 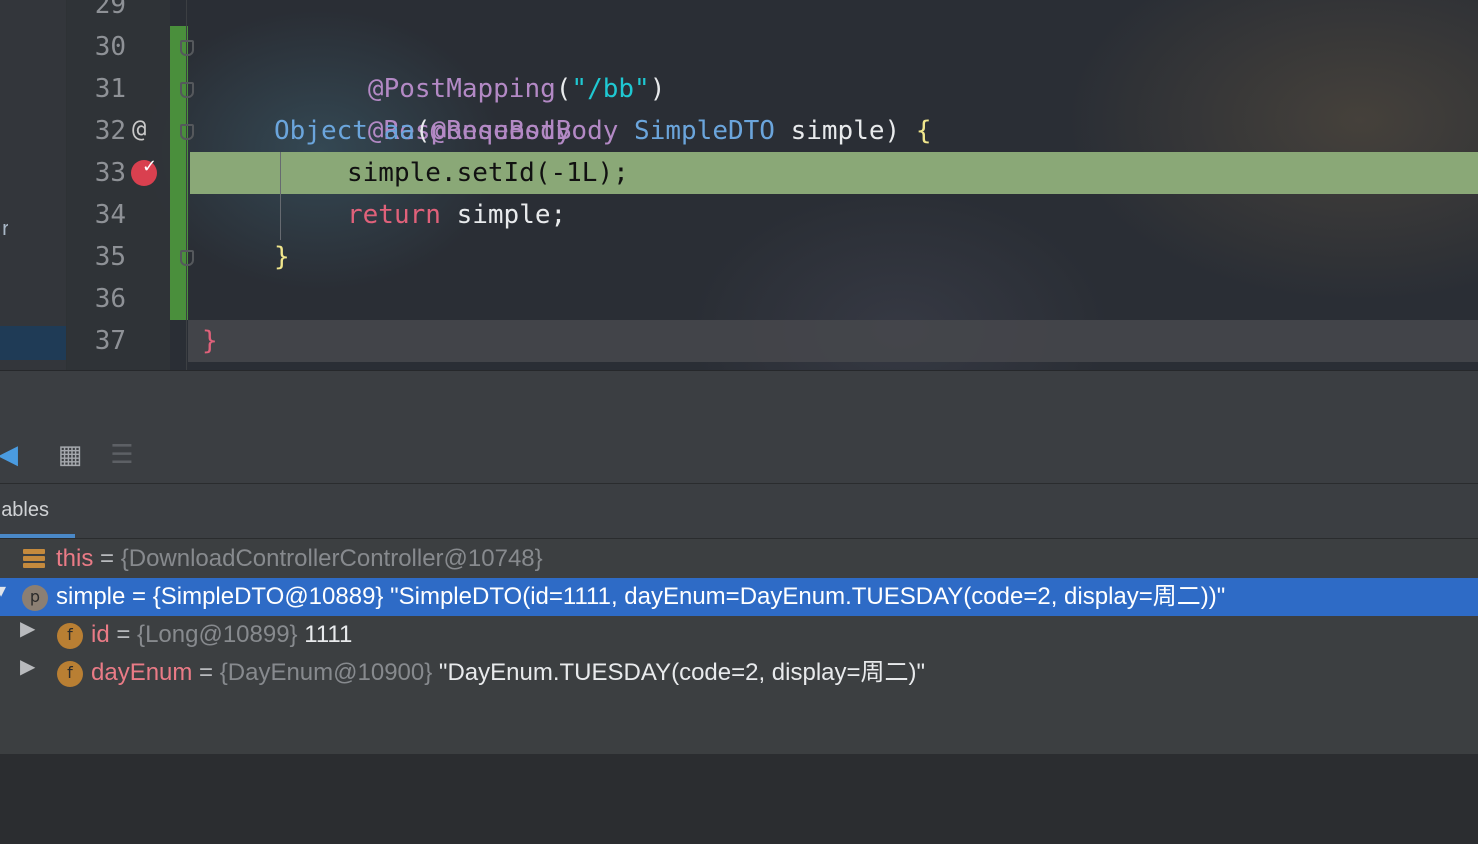 I want to click on variable-type: {DayEnum@10900}, so click(x=326, y=672).